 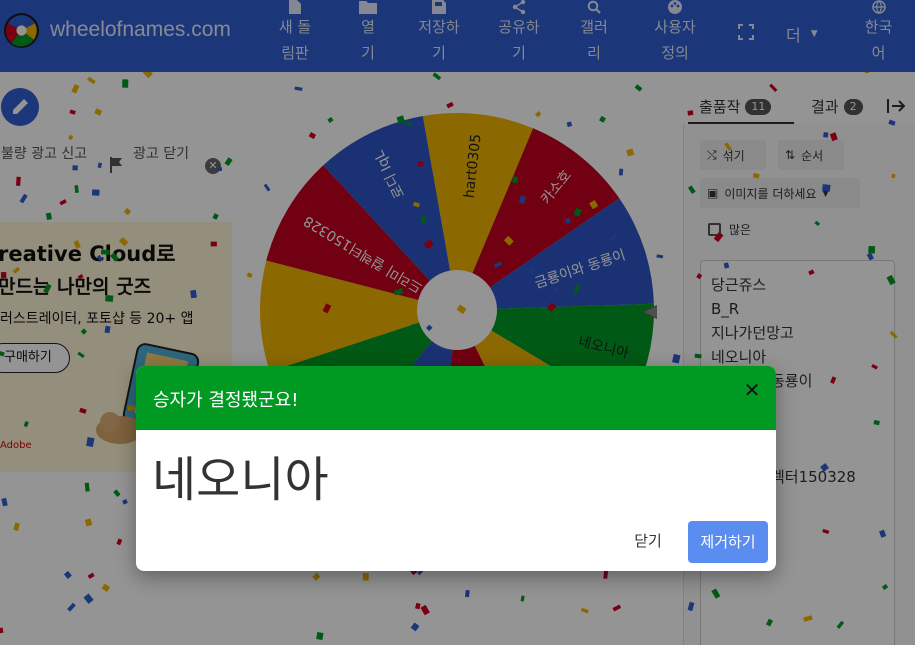 What do you see at coordinates (240, 480) in the screenshot?
I see `winner-name: 네오니아` at bounding box center [240, 480].